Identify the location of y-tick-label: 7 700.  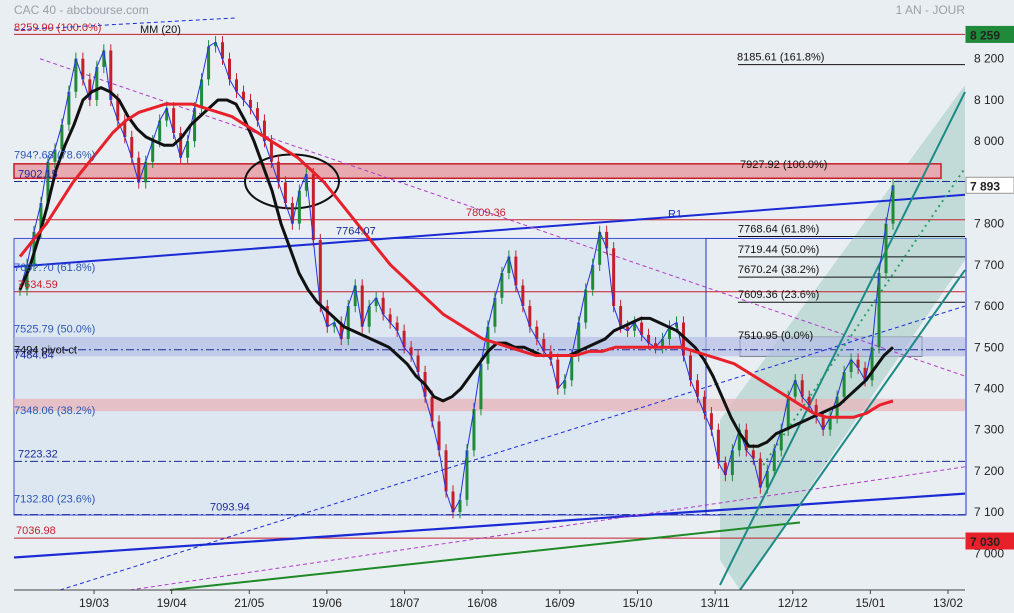
(989, 265).